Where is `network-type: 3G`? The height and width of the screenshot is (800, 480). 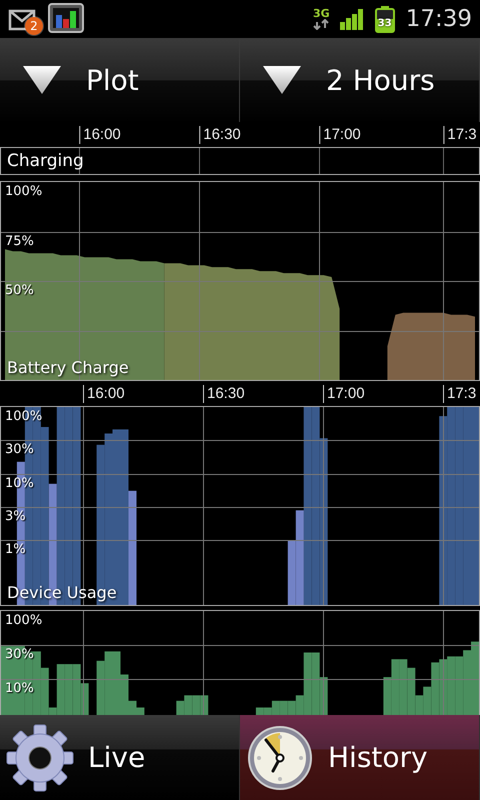 network-type: 3G is located at coordinates (321, 13).